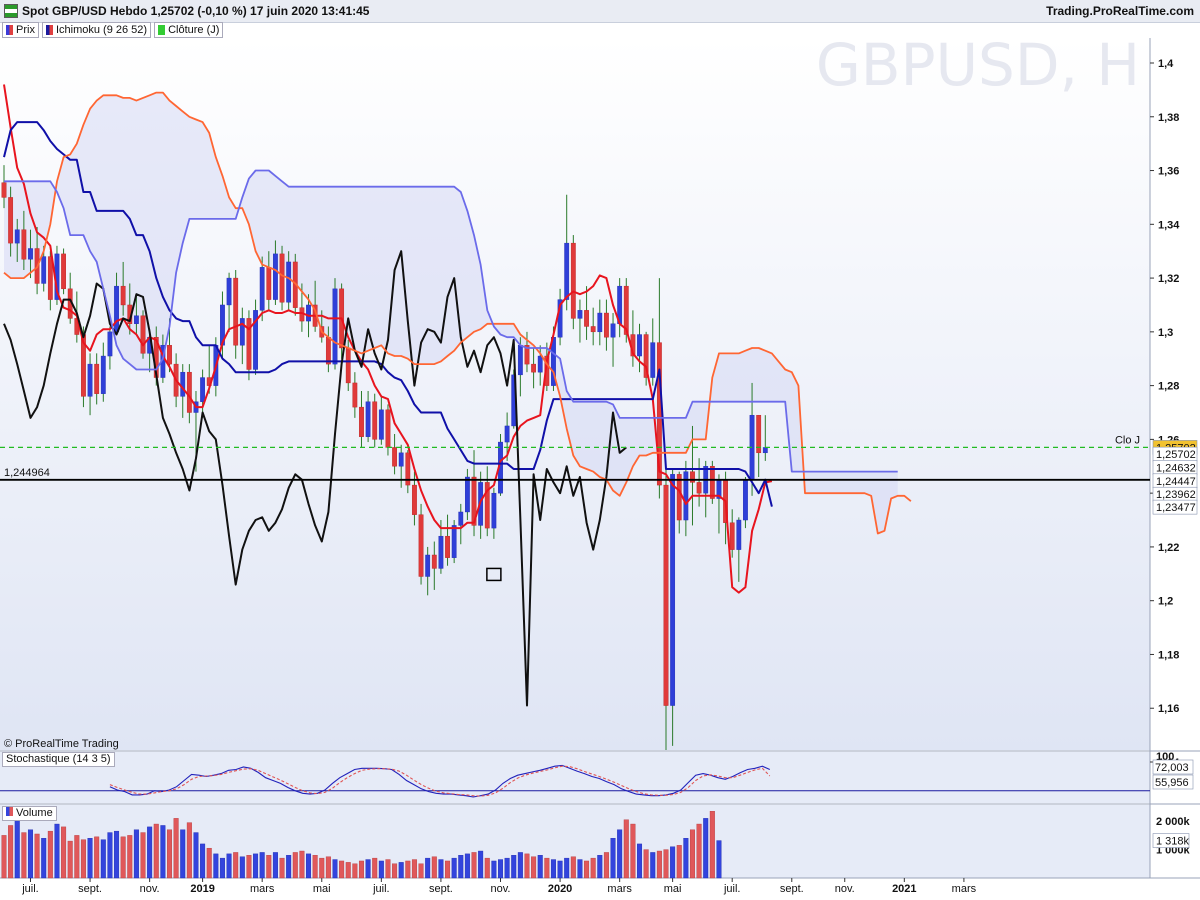 This screenshot has width=1200, height=900. Describe the element at coordinates (61, 744) in the screenshot. I see `credit-label: © ProRealTime Trading` at that location.